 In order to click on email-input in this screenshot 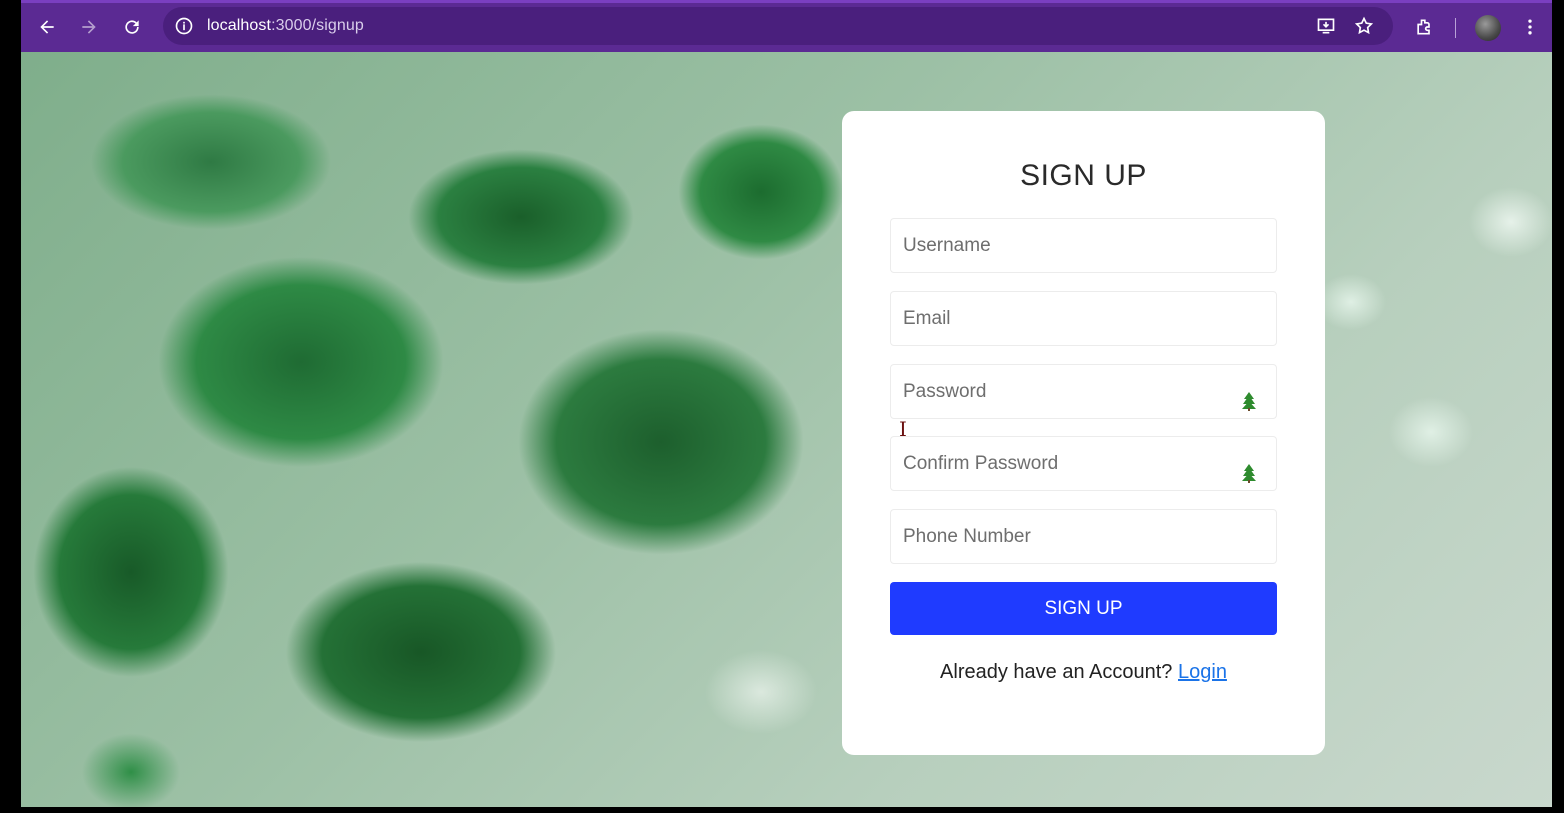, I will do `click(1083, 318)`.